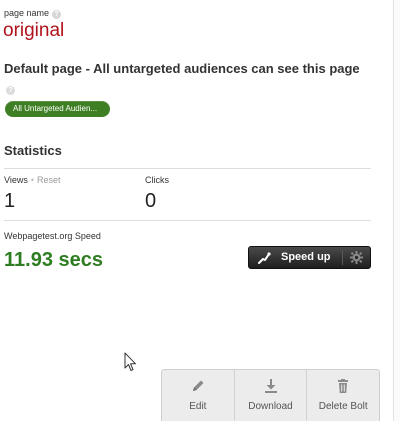 The height and width of the screenshot is (421, 400). I want to click on scroll-gutter, so click(397, 210).